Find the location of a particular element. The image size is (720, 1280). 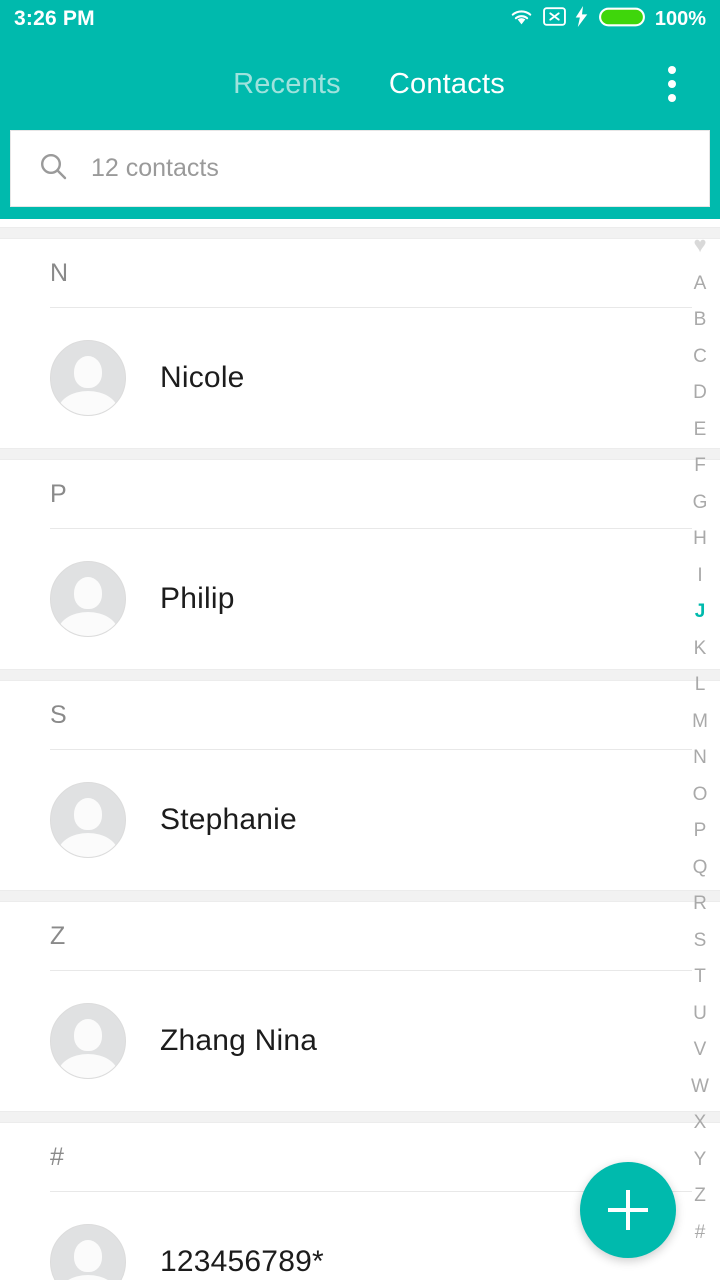

index-letter-o: O is located at coordinates (700, 794).